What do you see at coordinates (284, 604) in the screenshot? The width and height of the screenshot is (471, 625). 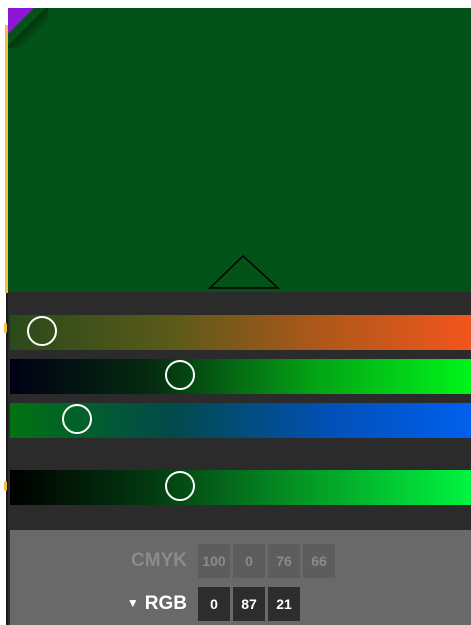 I see `rgb-b-value: 21` at bounding box center [284, 604].